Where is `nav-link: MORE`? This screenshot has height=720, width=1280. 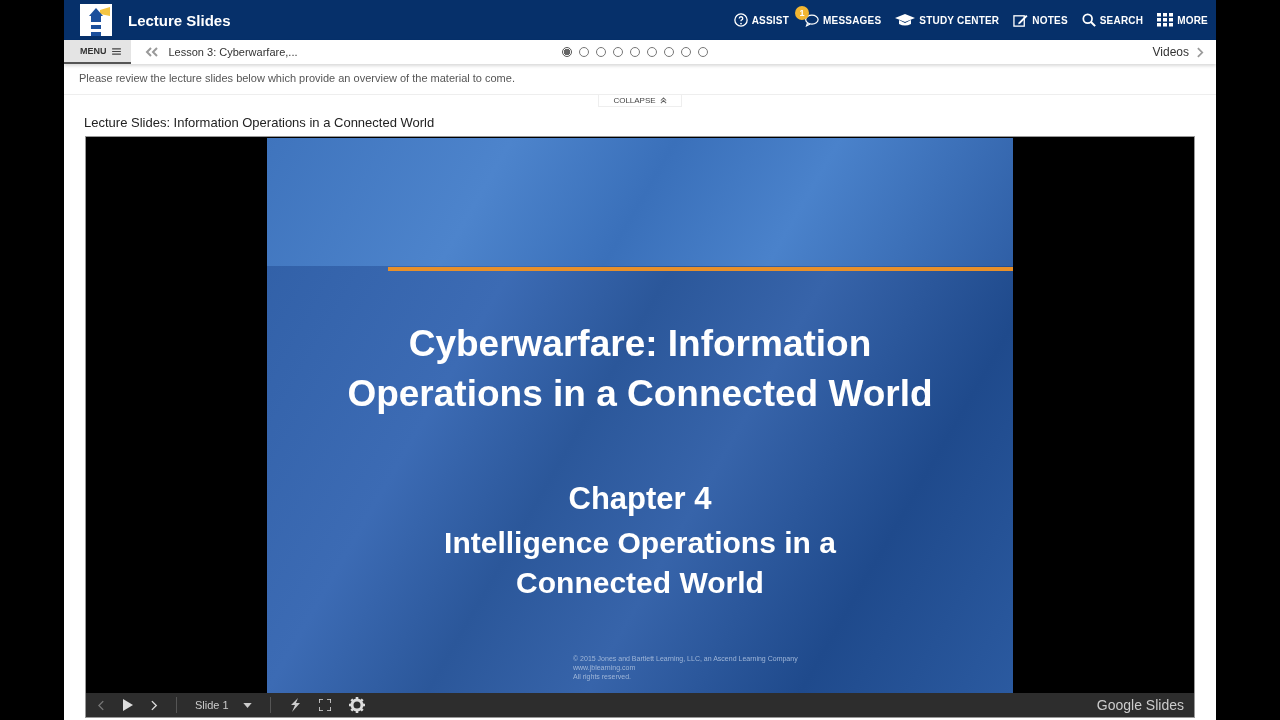
nav-link: MORE is located at coordinates (1178, 20).